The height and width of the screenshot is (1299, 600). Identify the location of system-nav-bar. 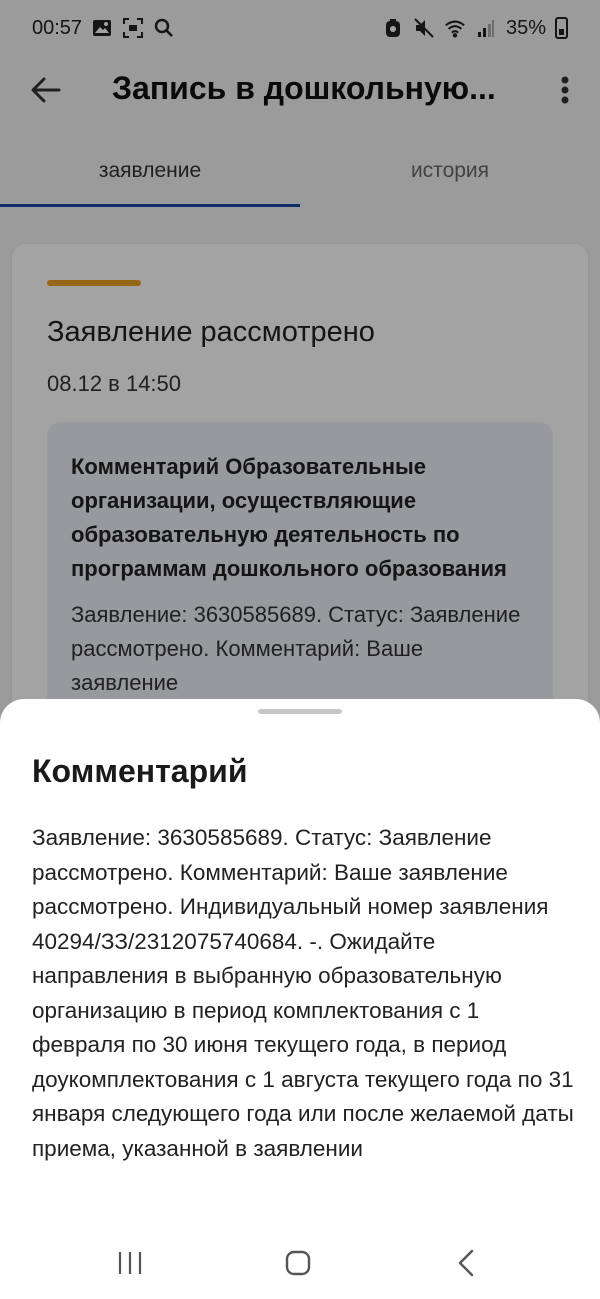
(300, 1262).